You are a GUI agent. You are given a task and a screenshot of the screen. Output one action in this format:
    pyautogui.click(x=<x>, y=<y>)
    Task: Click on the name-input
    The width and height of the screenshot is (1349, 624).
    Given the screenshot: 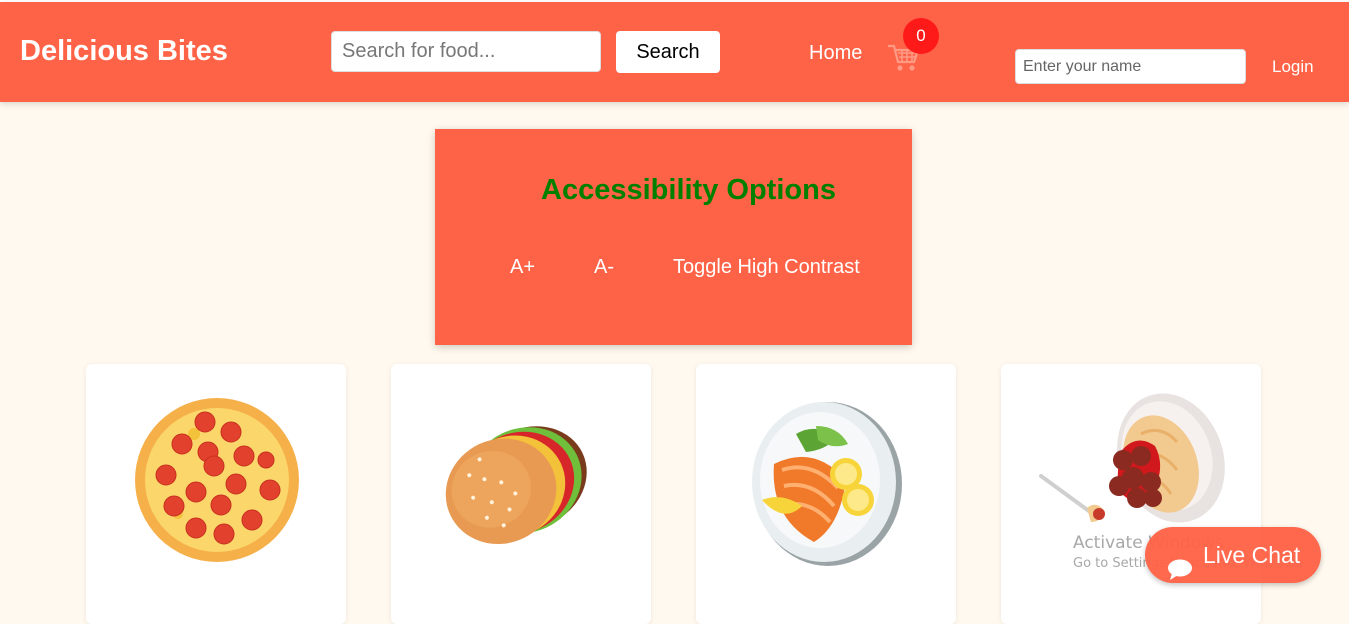 What is the action you would take?
    pyautogui.click(x=1130, y=66)
    